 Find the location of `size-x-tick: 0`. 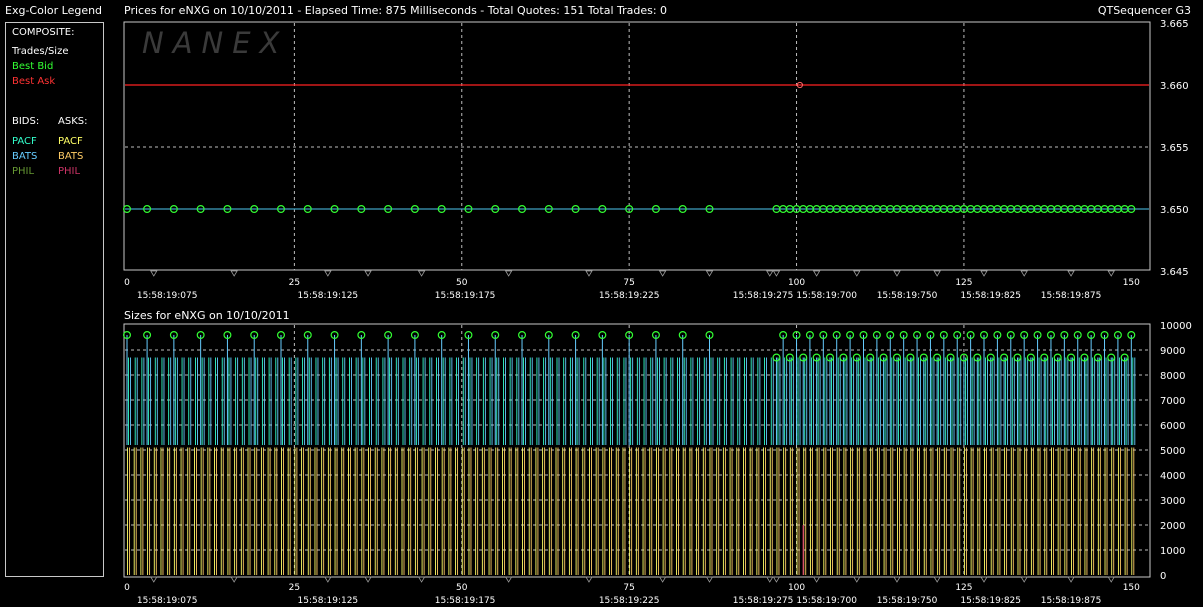

size-x-tick: 0 is located at coordinates (127, 588).